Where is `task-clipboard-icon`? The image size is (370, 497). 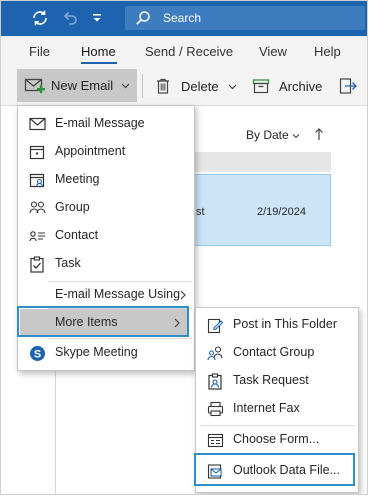
task-clipboard-icon is located at coordinates (37, 264).